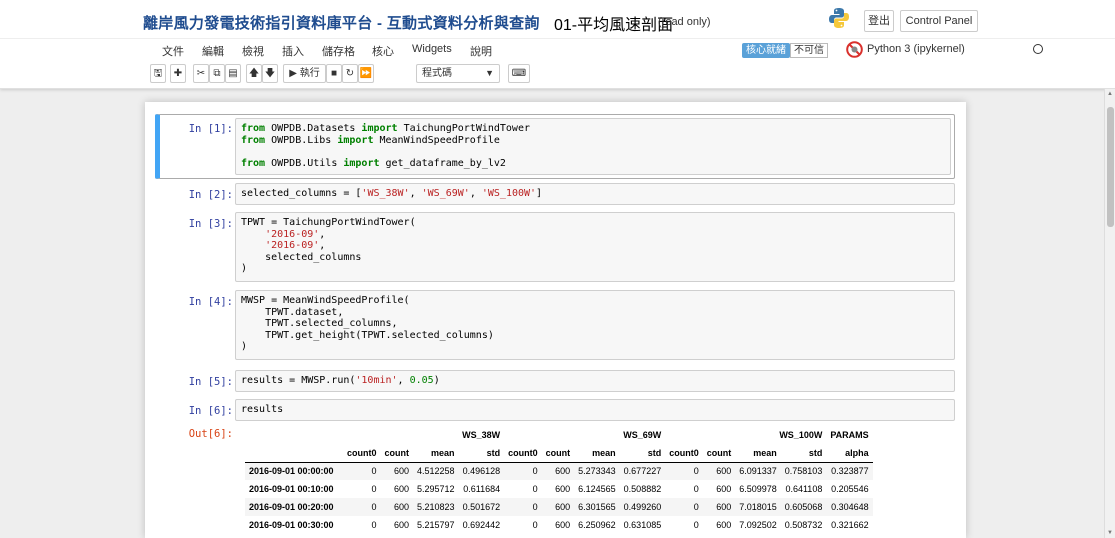 Image resolution: width=1115 pixels, height=538 pixels. I want to click on scroll-down-icon: ▼, so click(1110, 533).